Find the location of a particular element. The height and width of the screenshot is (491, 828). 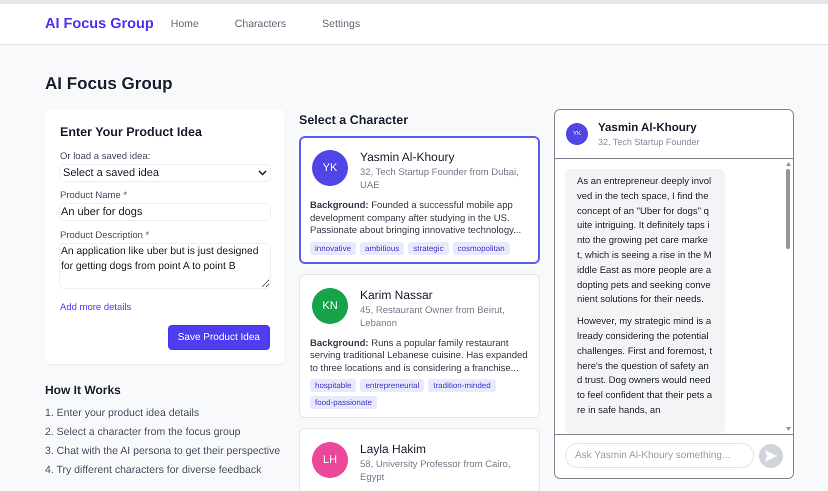

trait-tag: tradition-minded is located at coordinates (462, 385).